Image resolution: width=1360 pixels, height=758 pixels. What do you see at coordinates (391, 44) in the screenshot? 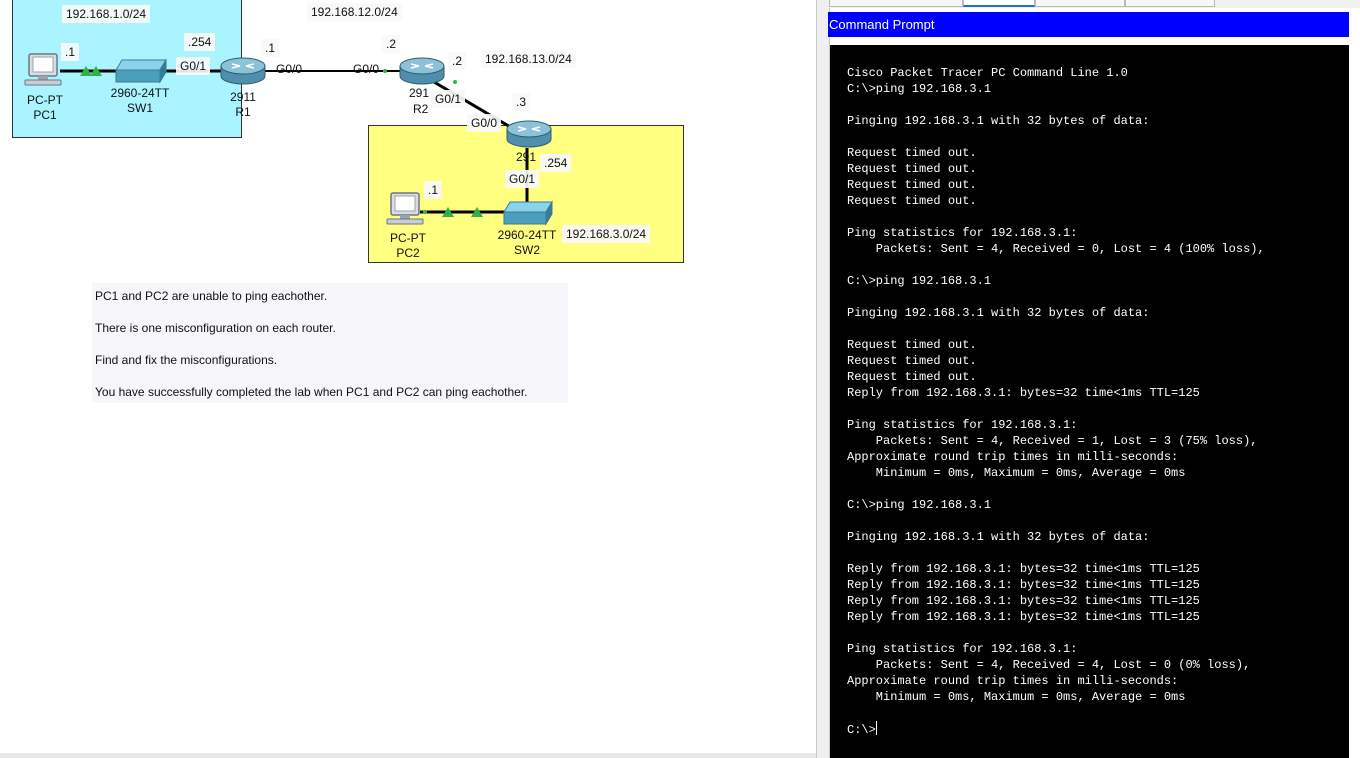
I see `r2-wan-in-suffix: .2` at bounding box center [391, 44].